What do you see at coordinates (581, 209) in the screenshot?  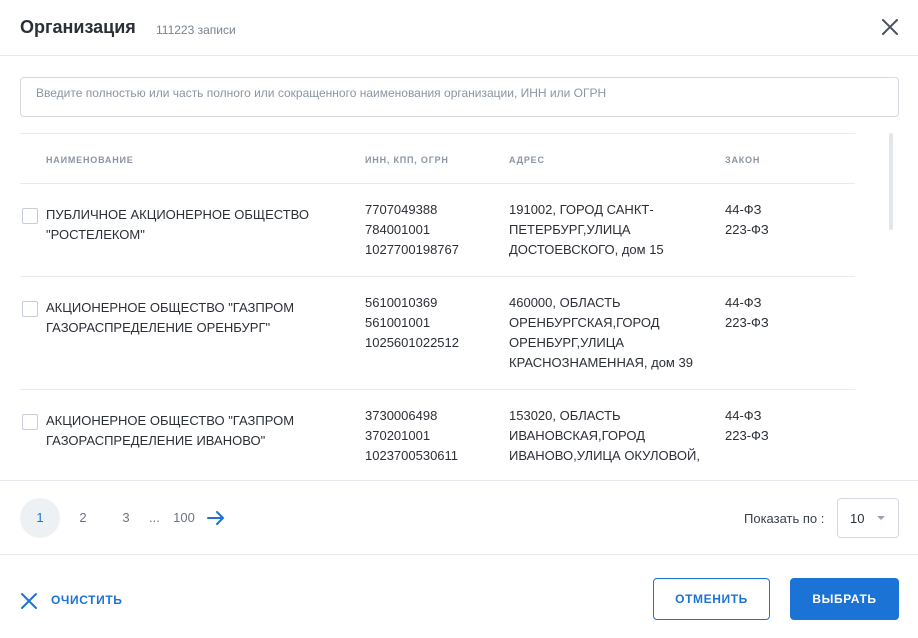 I see `address-line: 191002, ГОРОД САНКТ-` at bounding box center [581, 209].